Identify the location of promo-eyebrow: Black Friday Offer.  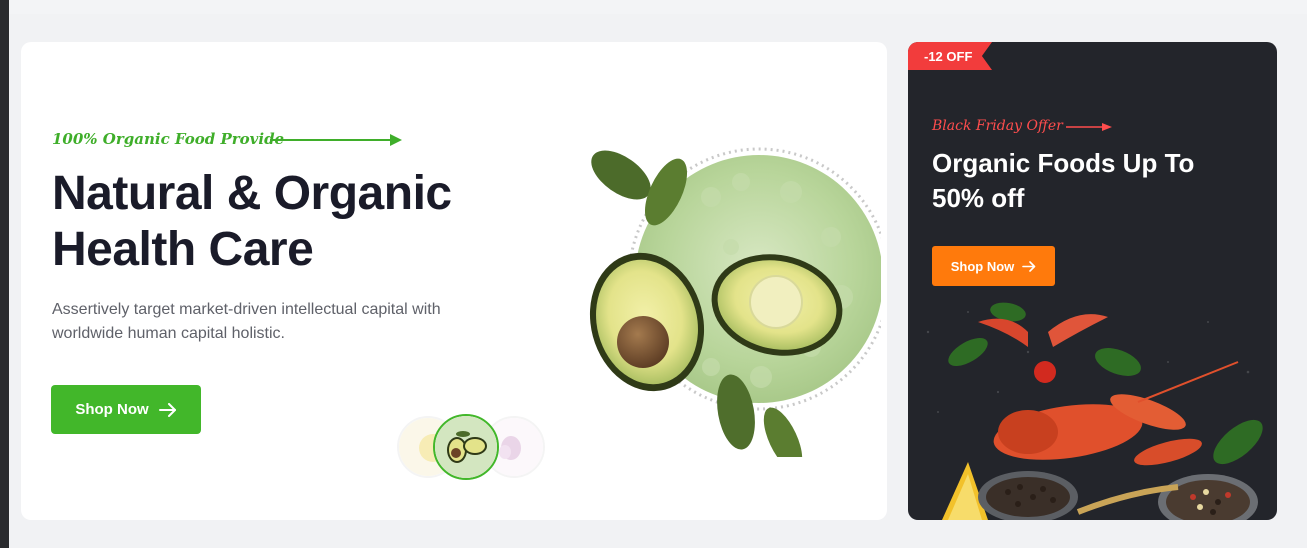
(997, 126).